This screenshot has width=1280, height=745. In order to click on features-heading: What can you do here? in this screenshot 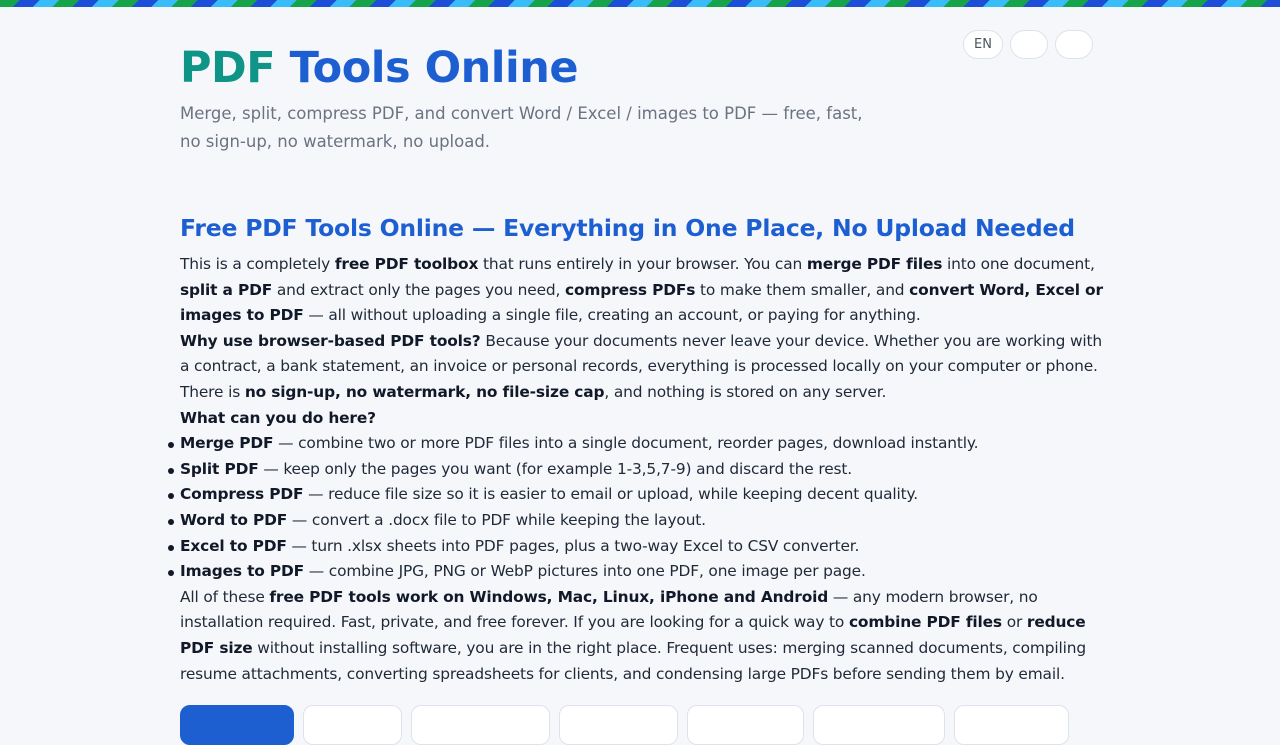, I will do `click(642, 419)`.